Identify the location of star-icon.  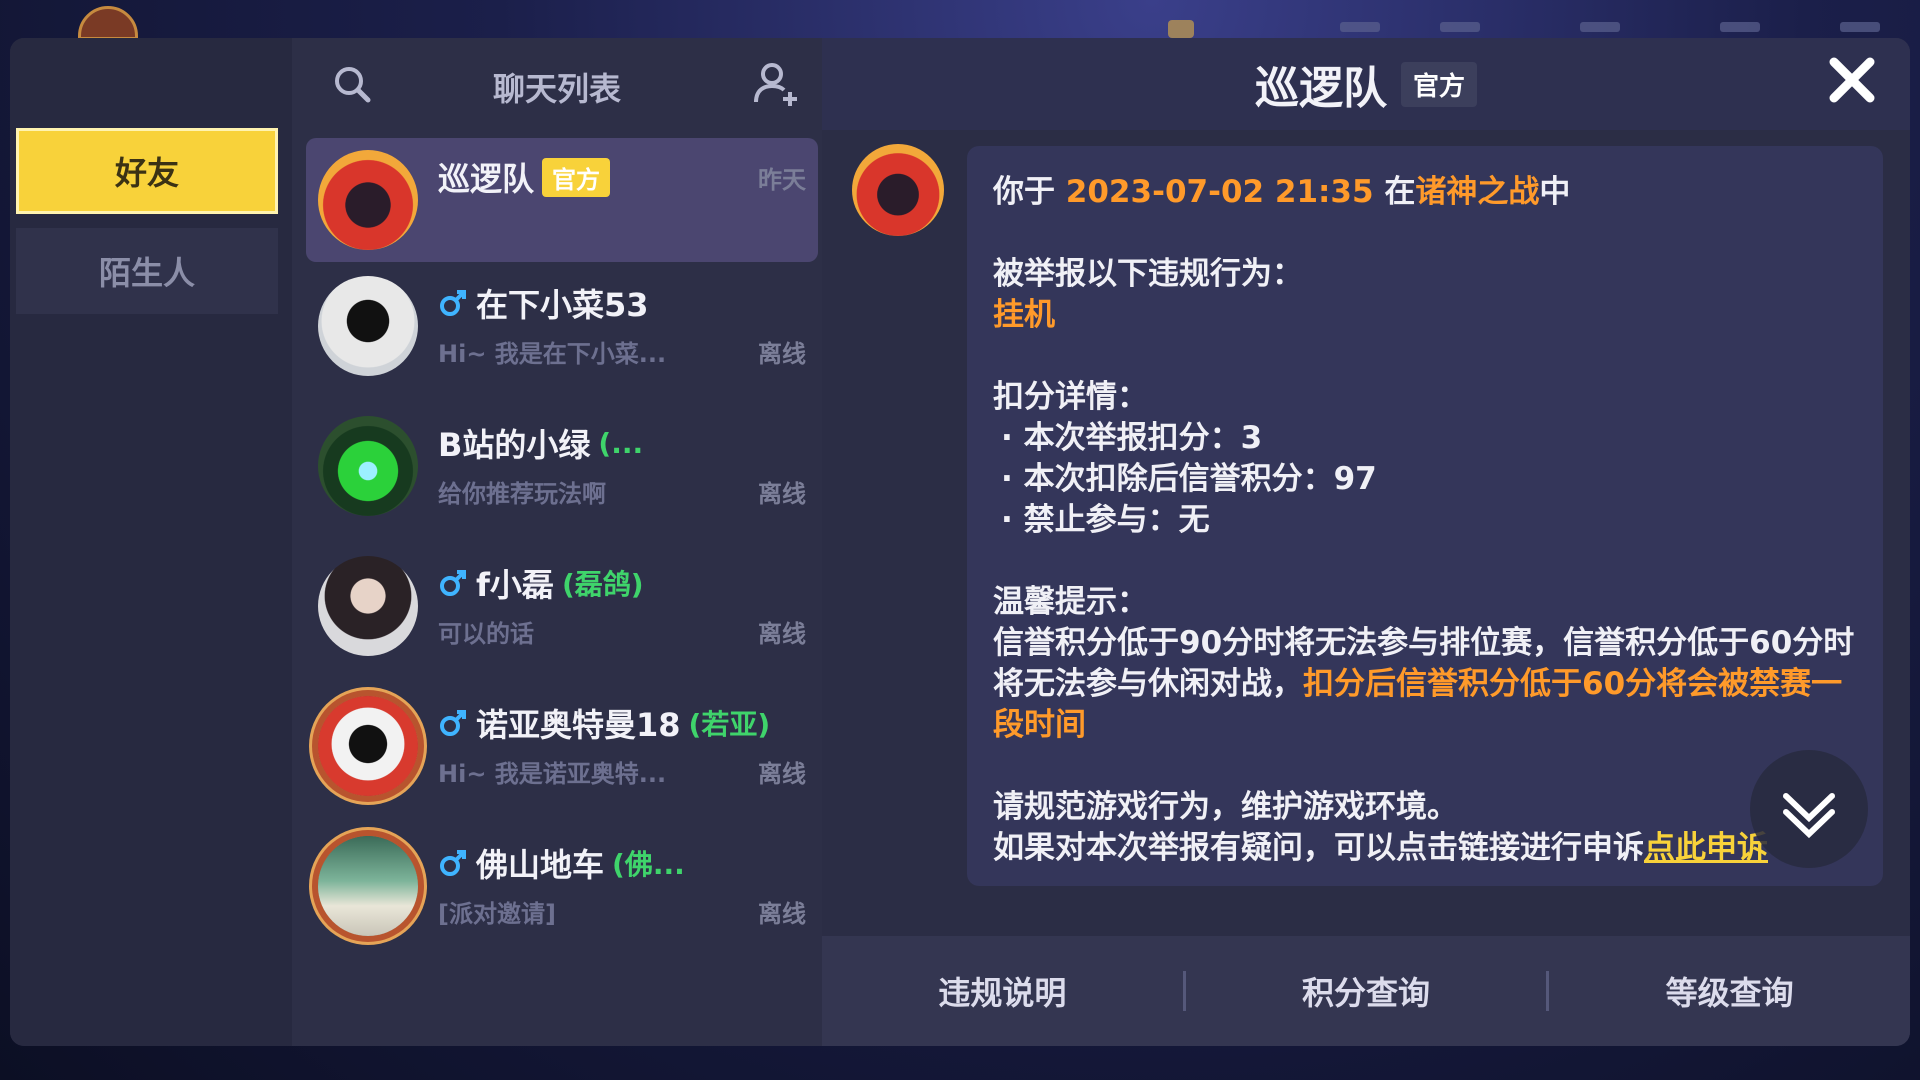
(1181, 29).